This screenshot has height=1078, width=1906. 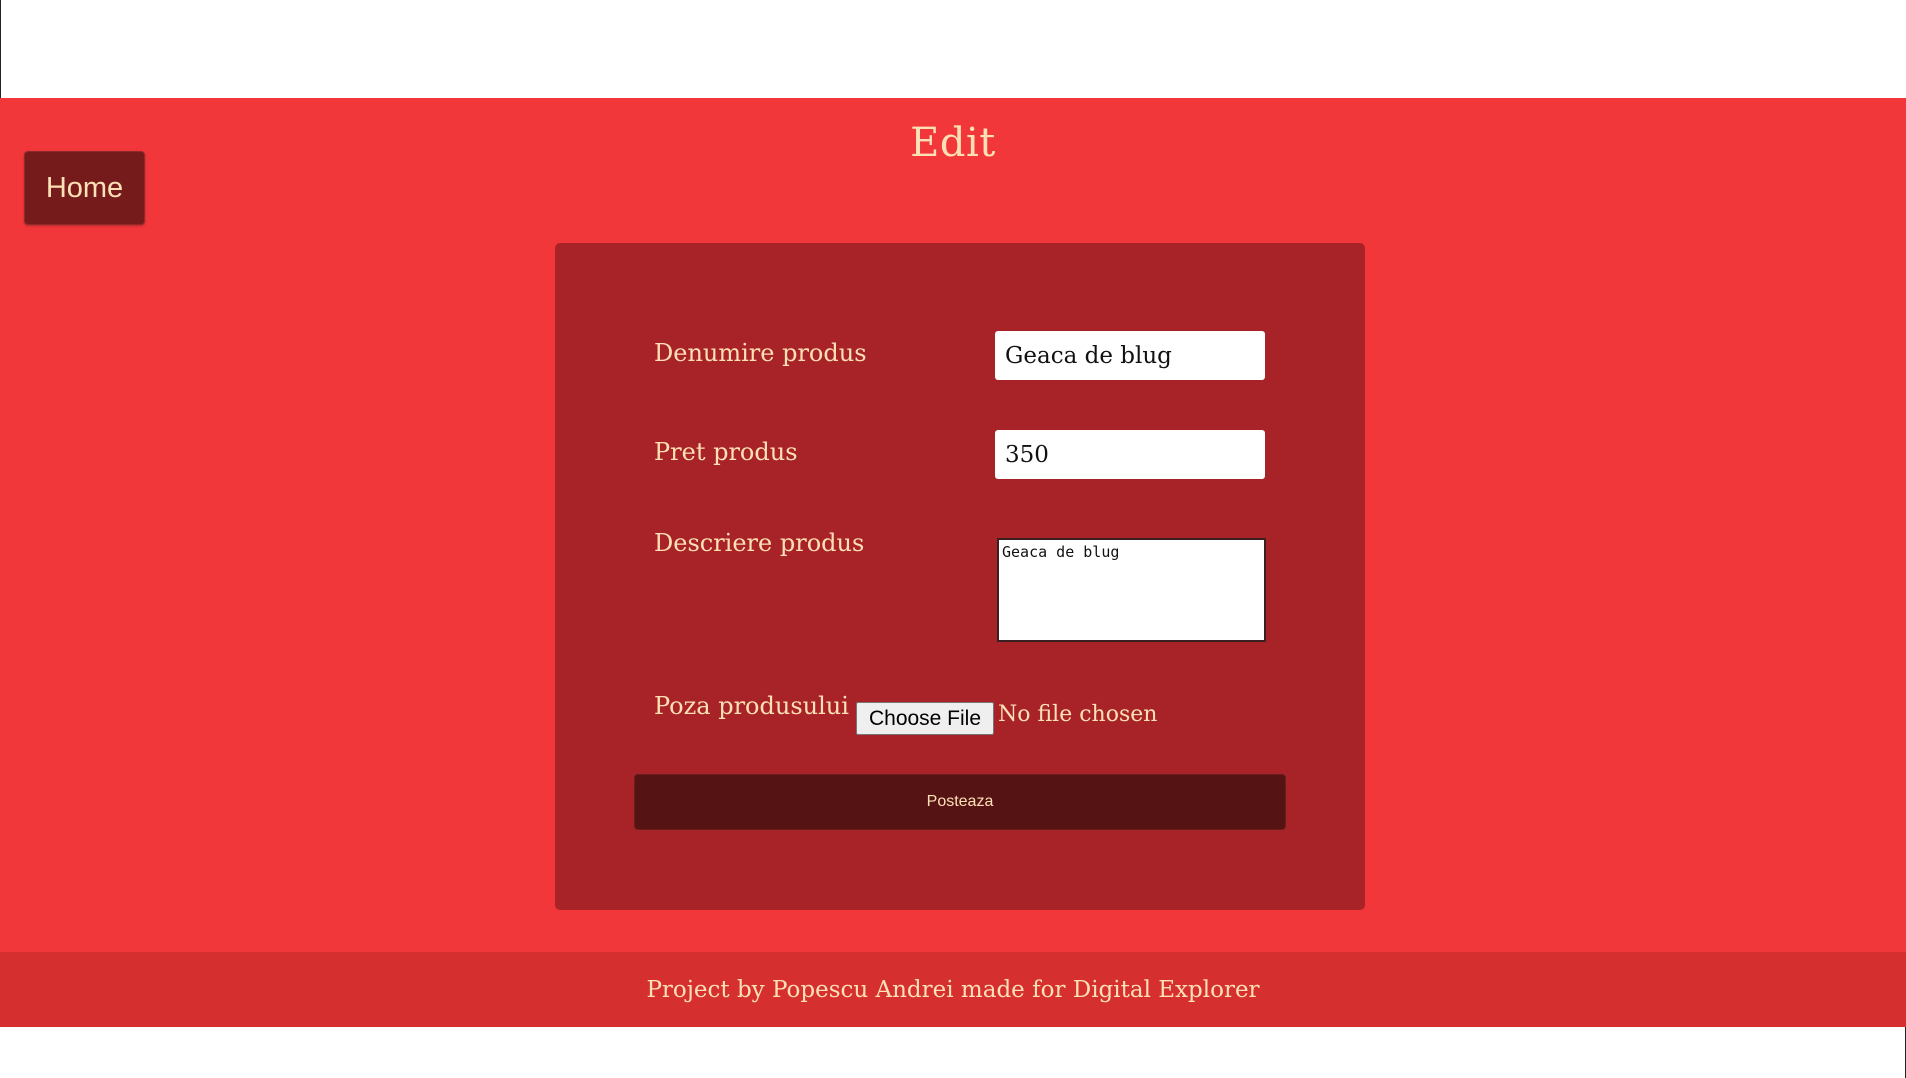 What do you see at coordinates (1130, 355) in the screenshot?
I see `product-name-input` at bounding box center [1130, 355].